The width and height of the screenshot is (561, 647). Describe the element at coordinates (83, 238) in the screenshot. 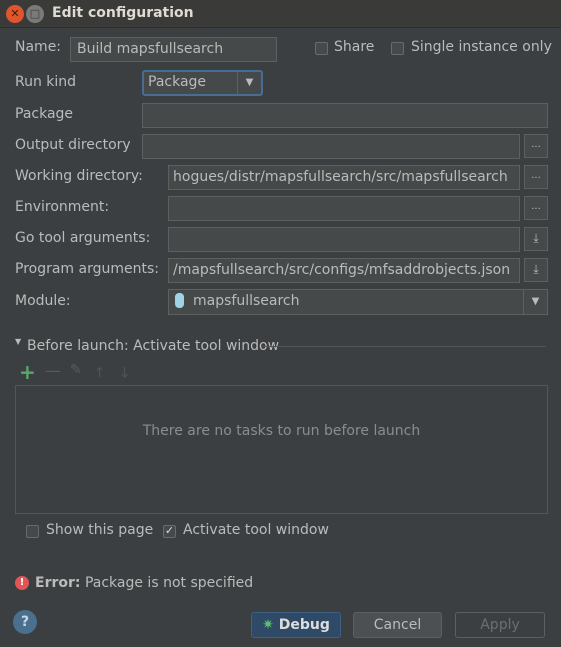

I see `go-tool-arguments-label: Go tool arguments:` at that location.